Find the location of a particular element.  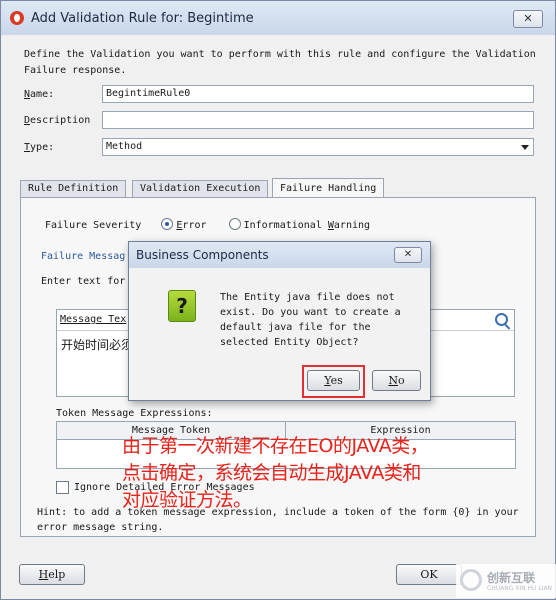

dialog-close-button: ✕ is located at coordinates (408, 255).